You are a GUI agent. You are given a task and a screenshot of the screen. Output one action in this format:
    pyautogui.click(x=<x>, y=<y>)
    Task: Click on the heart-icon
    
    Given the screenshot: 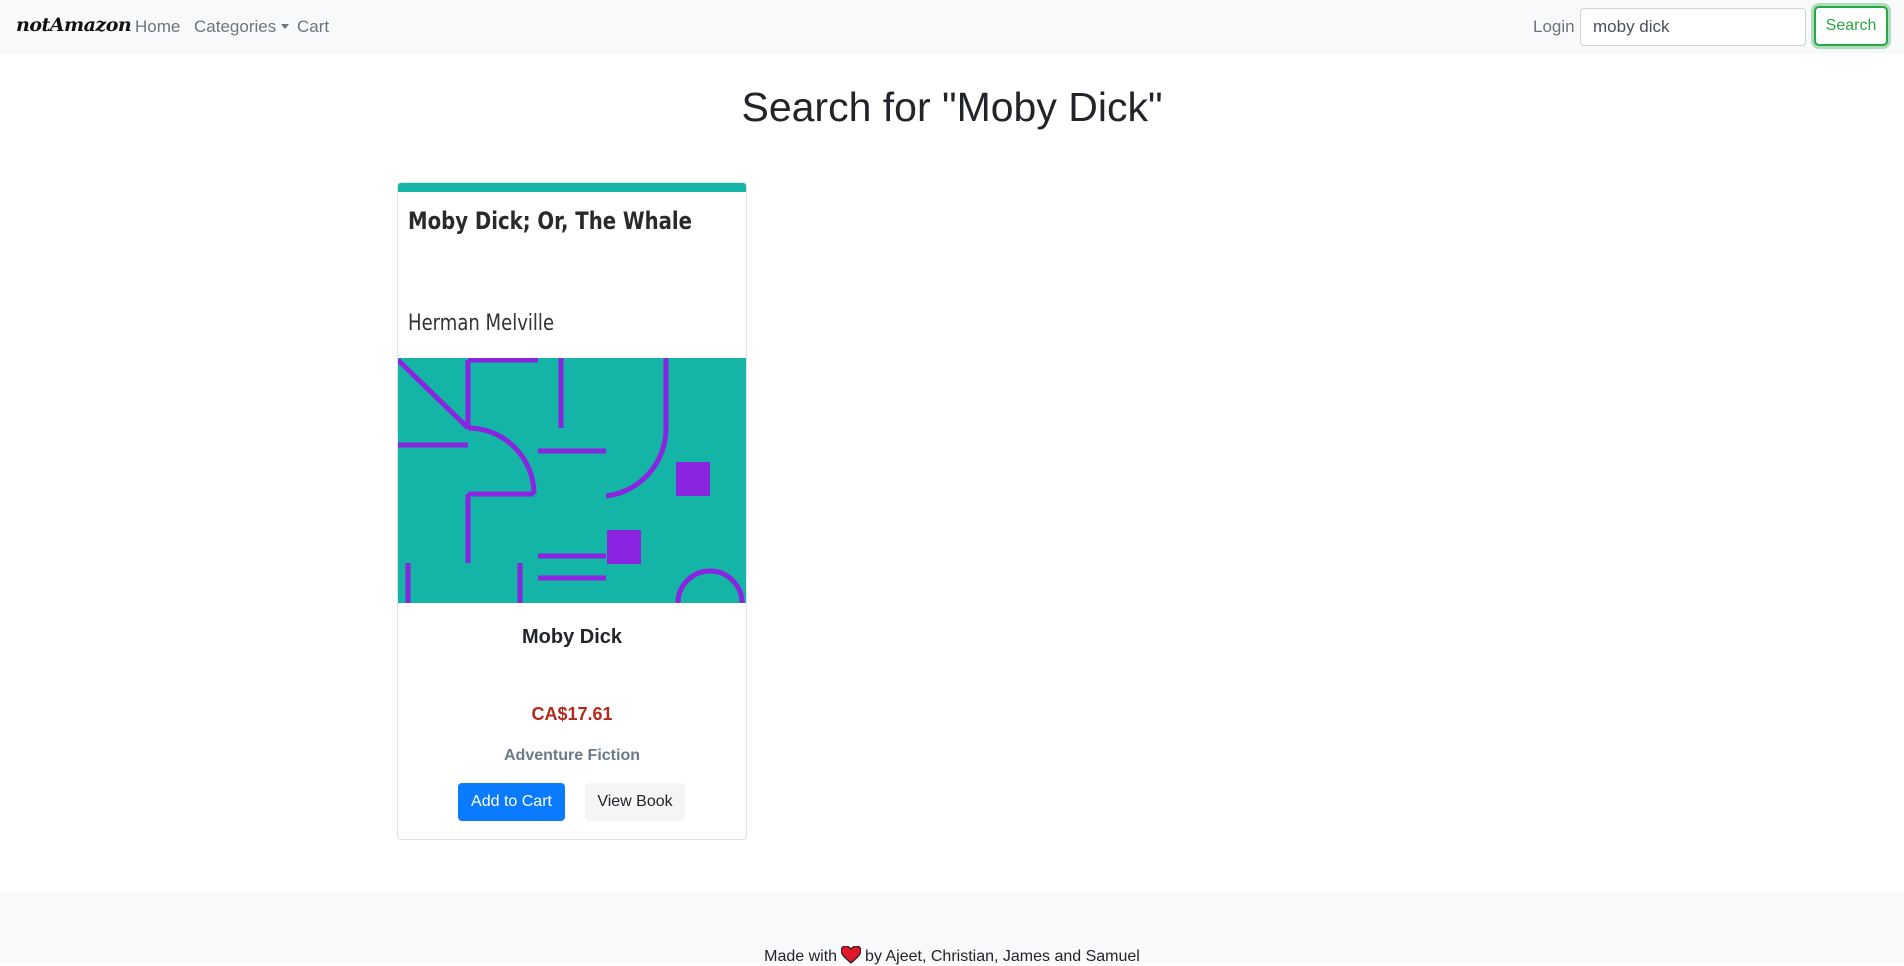 What is the action you would take?
    pyautogui.click(x=851, y=955)
    